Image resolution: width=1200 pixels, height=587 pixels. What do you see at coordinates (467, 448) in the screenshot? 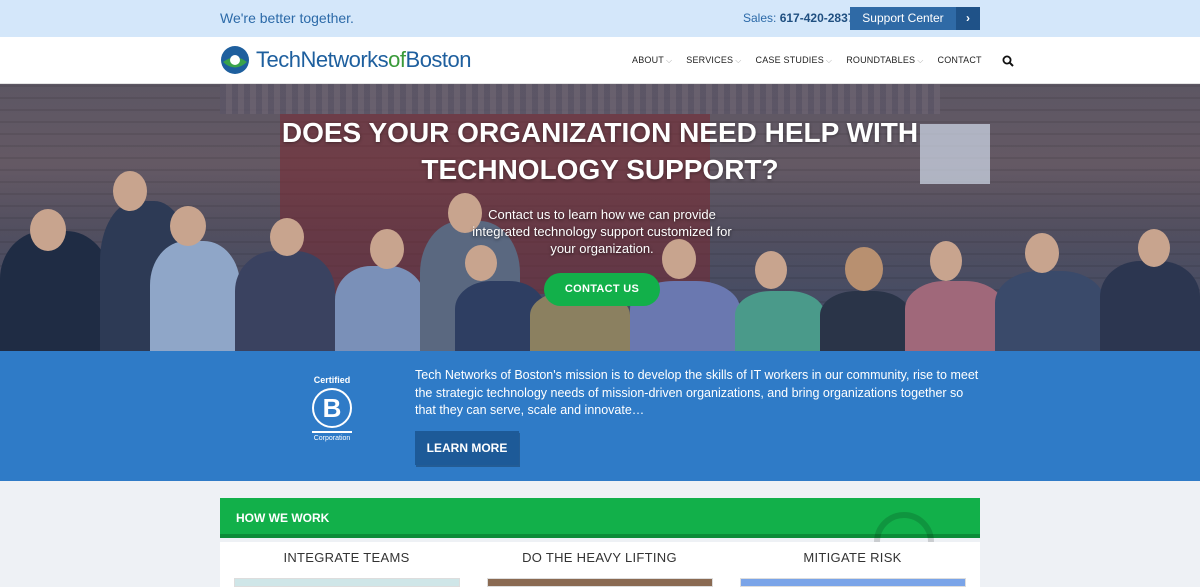
I see `learn-more-button: LEARN MORE` at bounding box center [467, 448].